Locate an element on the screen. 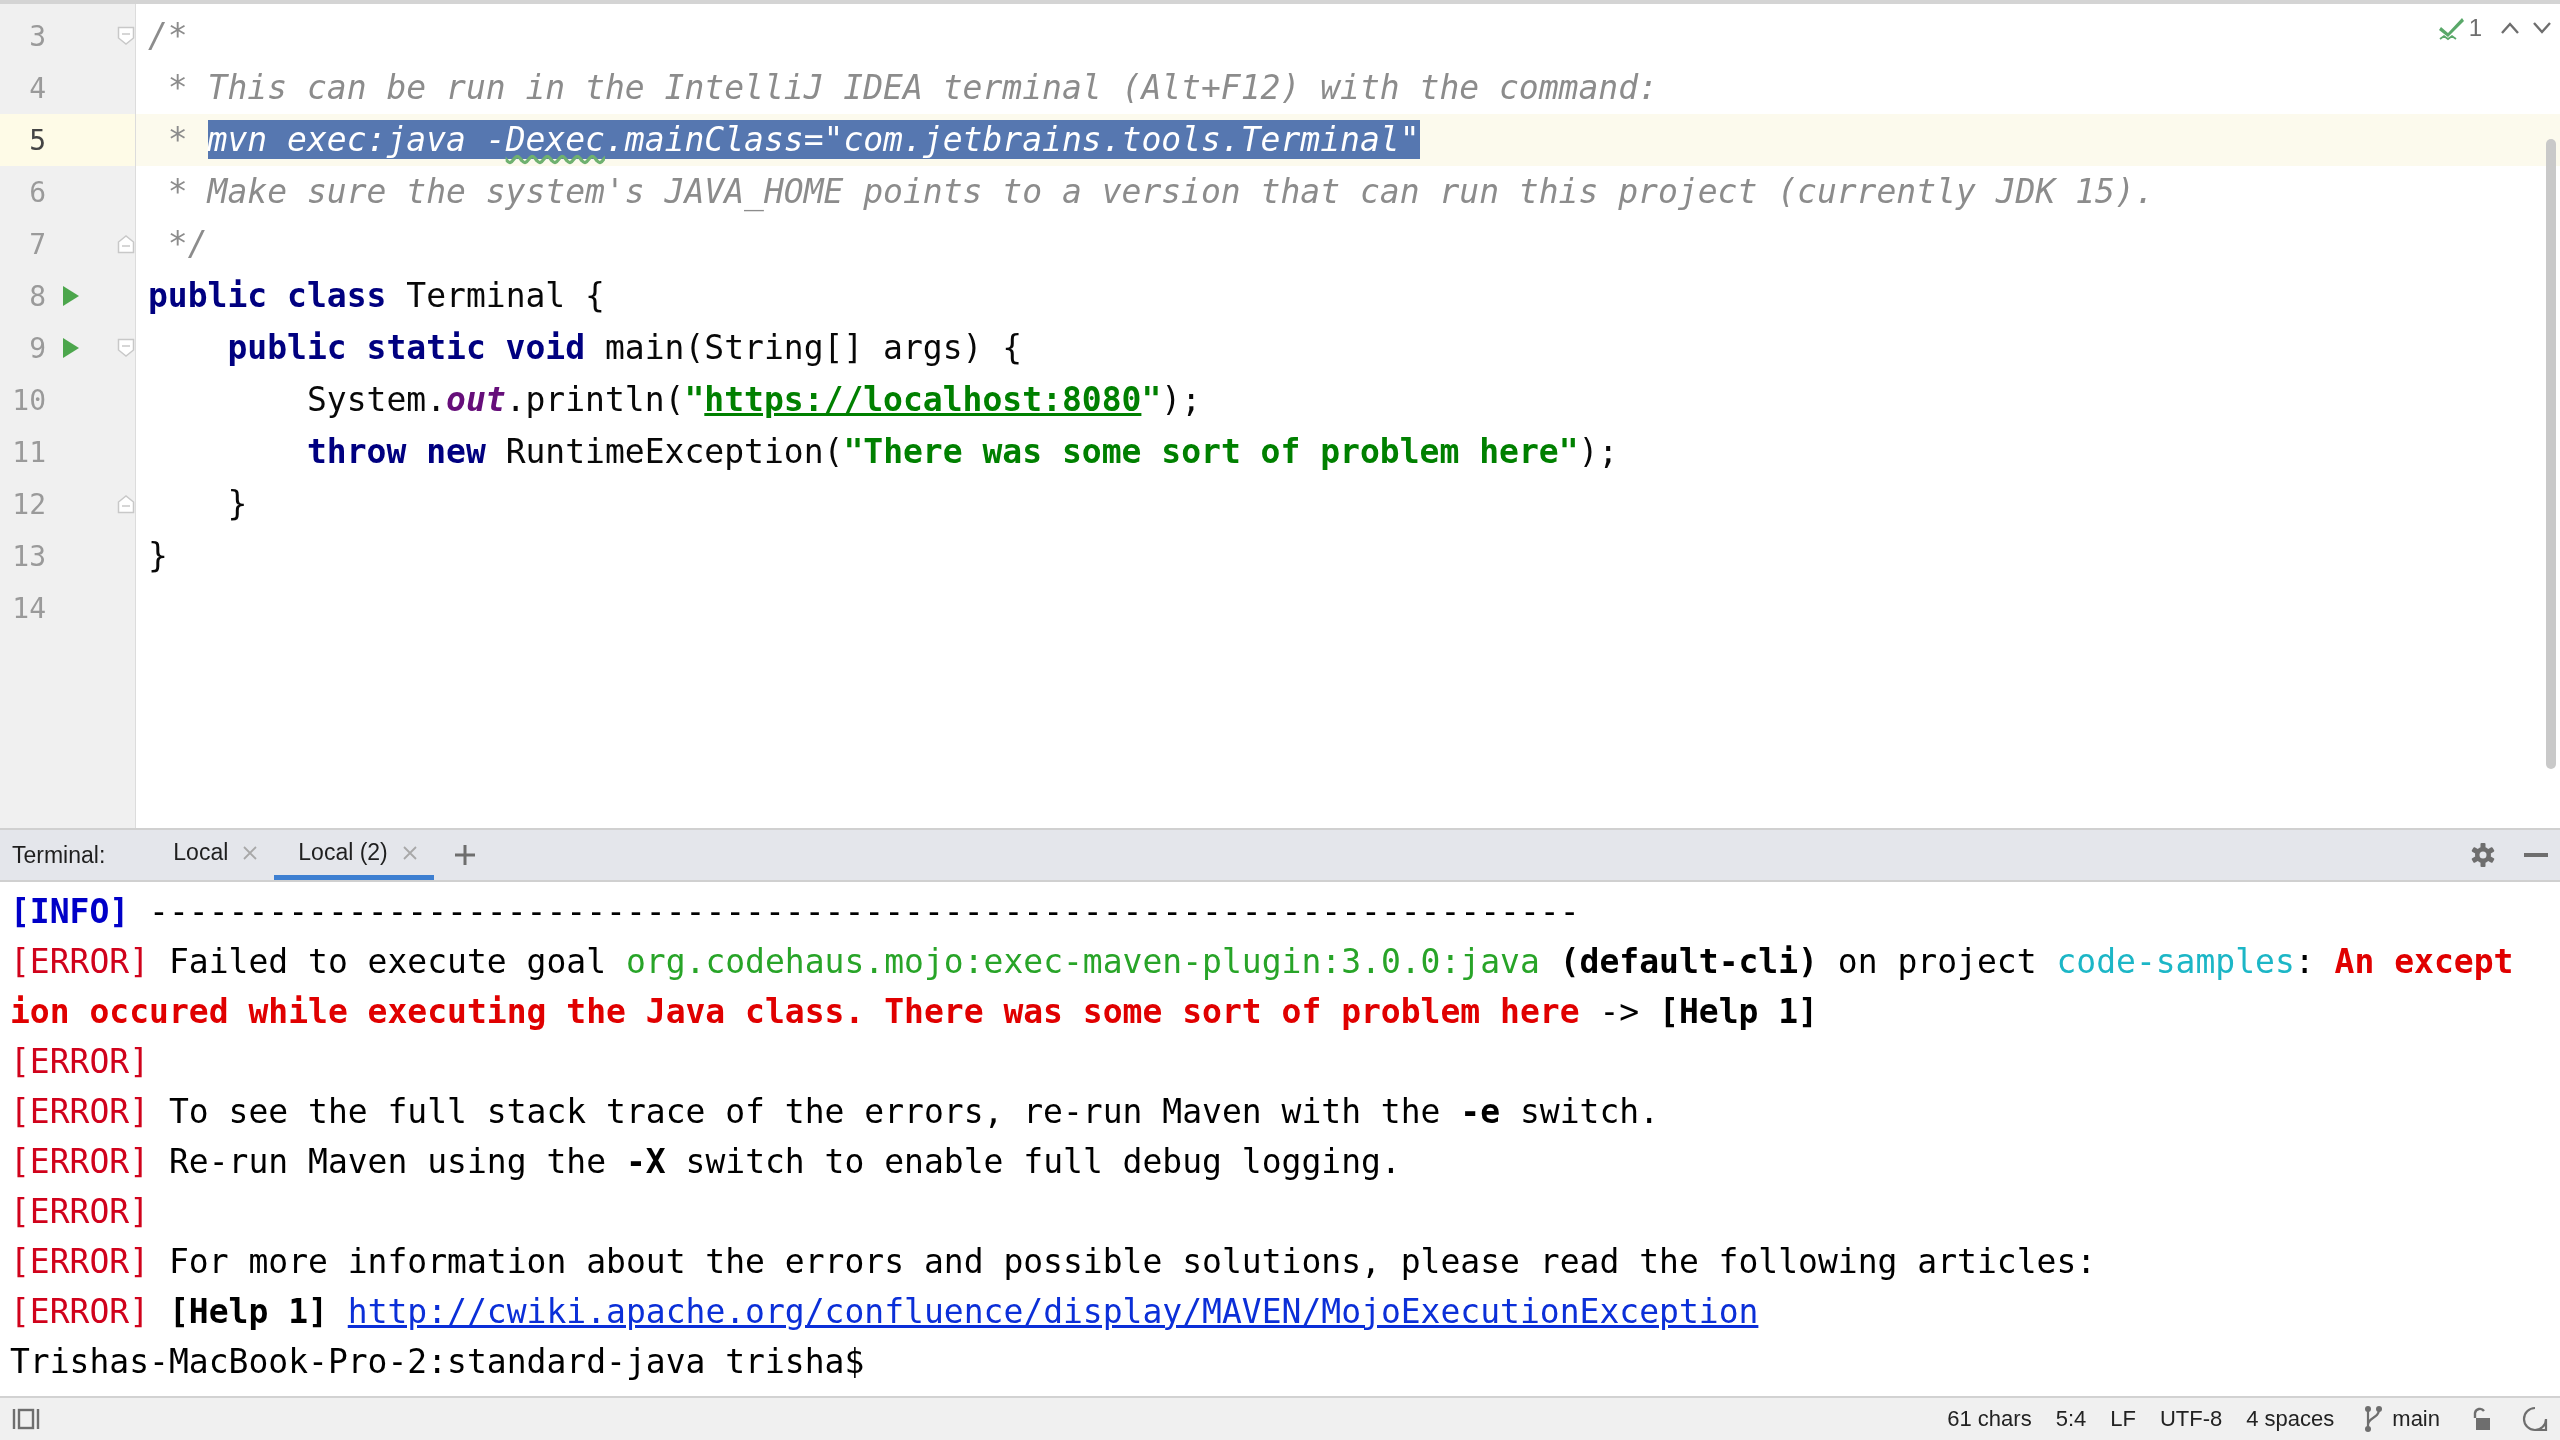 Image resolution: width=2560 pixels, height=1440 pixels. code-line: public static void main(String[] args) { is located at coordinates (624, 348).